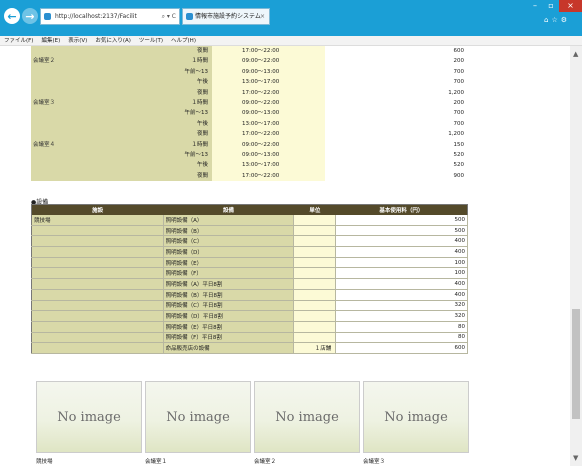 Image resolution: width=582 pixels, height=466 pixels. Describe the element at coordinates (229, 338) in the screenshot. I see `equipment-name: 照明設備（F）平日8割` at that location.